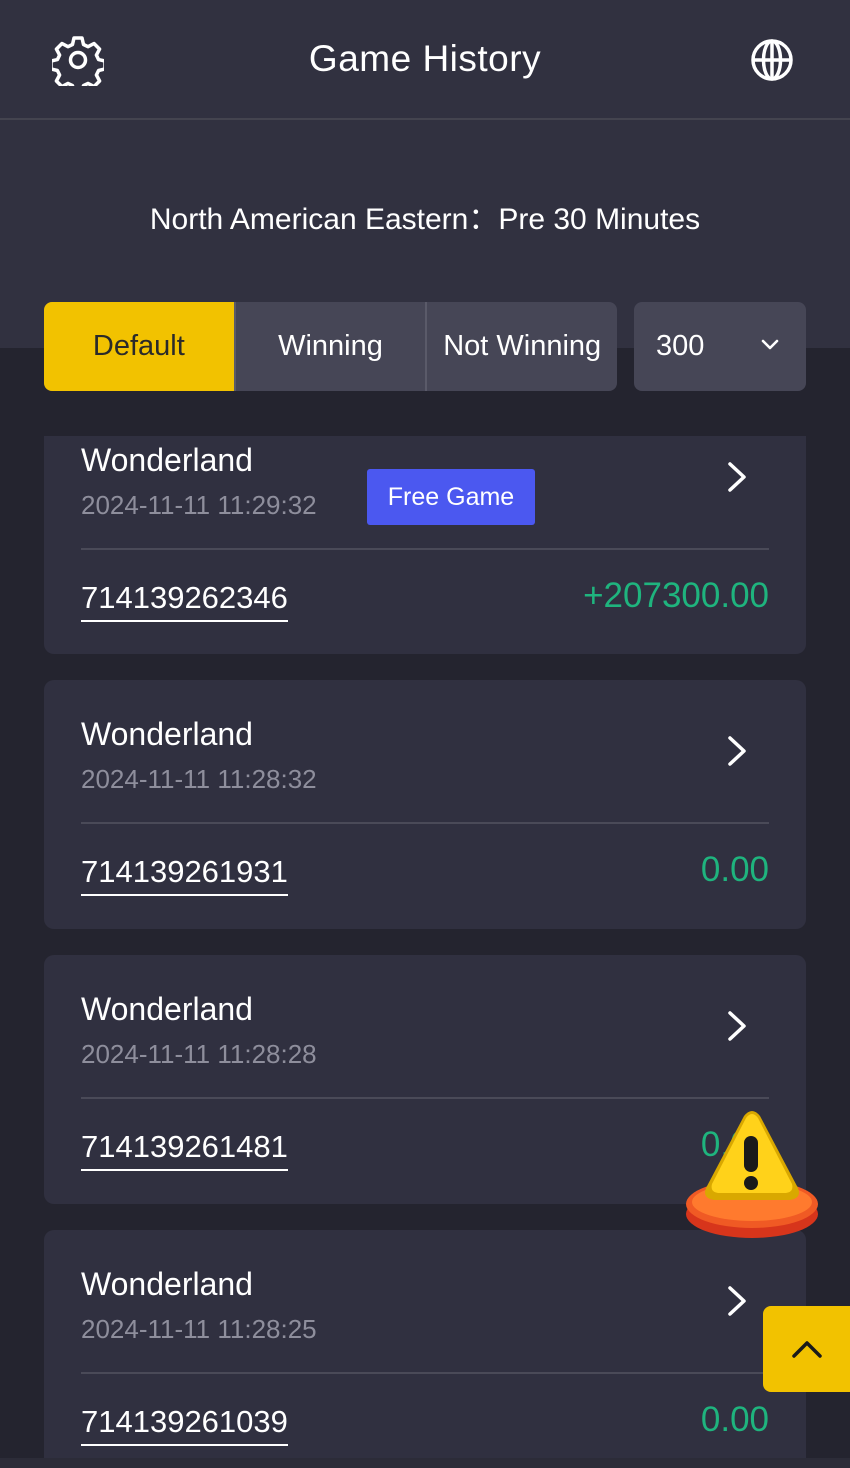 This screenshot has height=1468, width=850. What do you see at coordinates (676, 595) in the screenshot?
I see `win-amount: +207300.00` at bounding box center [676, 595].